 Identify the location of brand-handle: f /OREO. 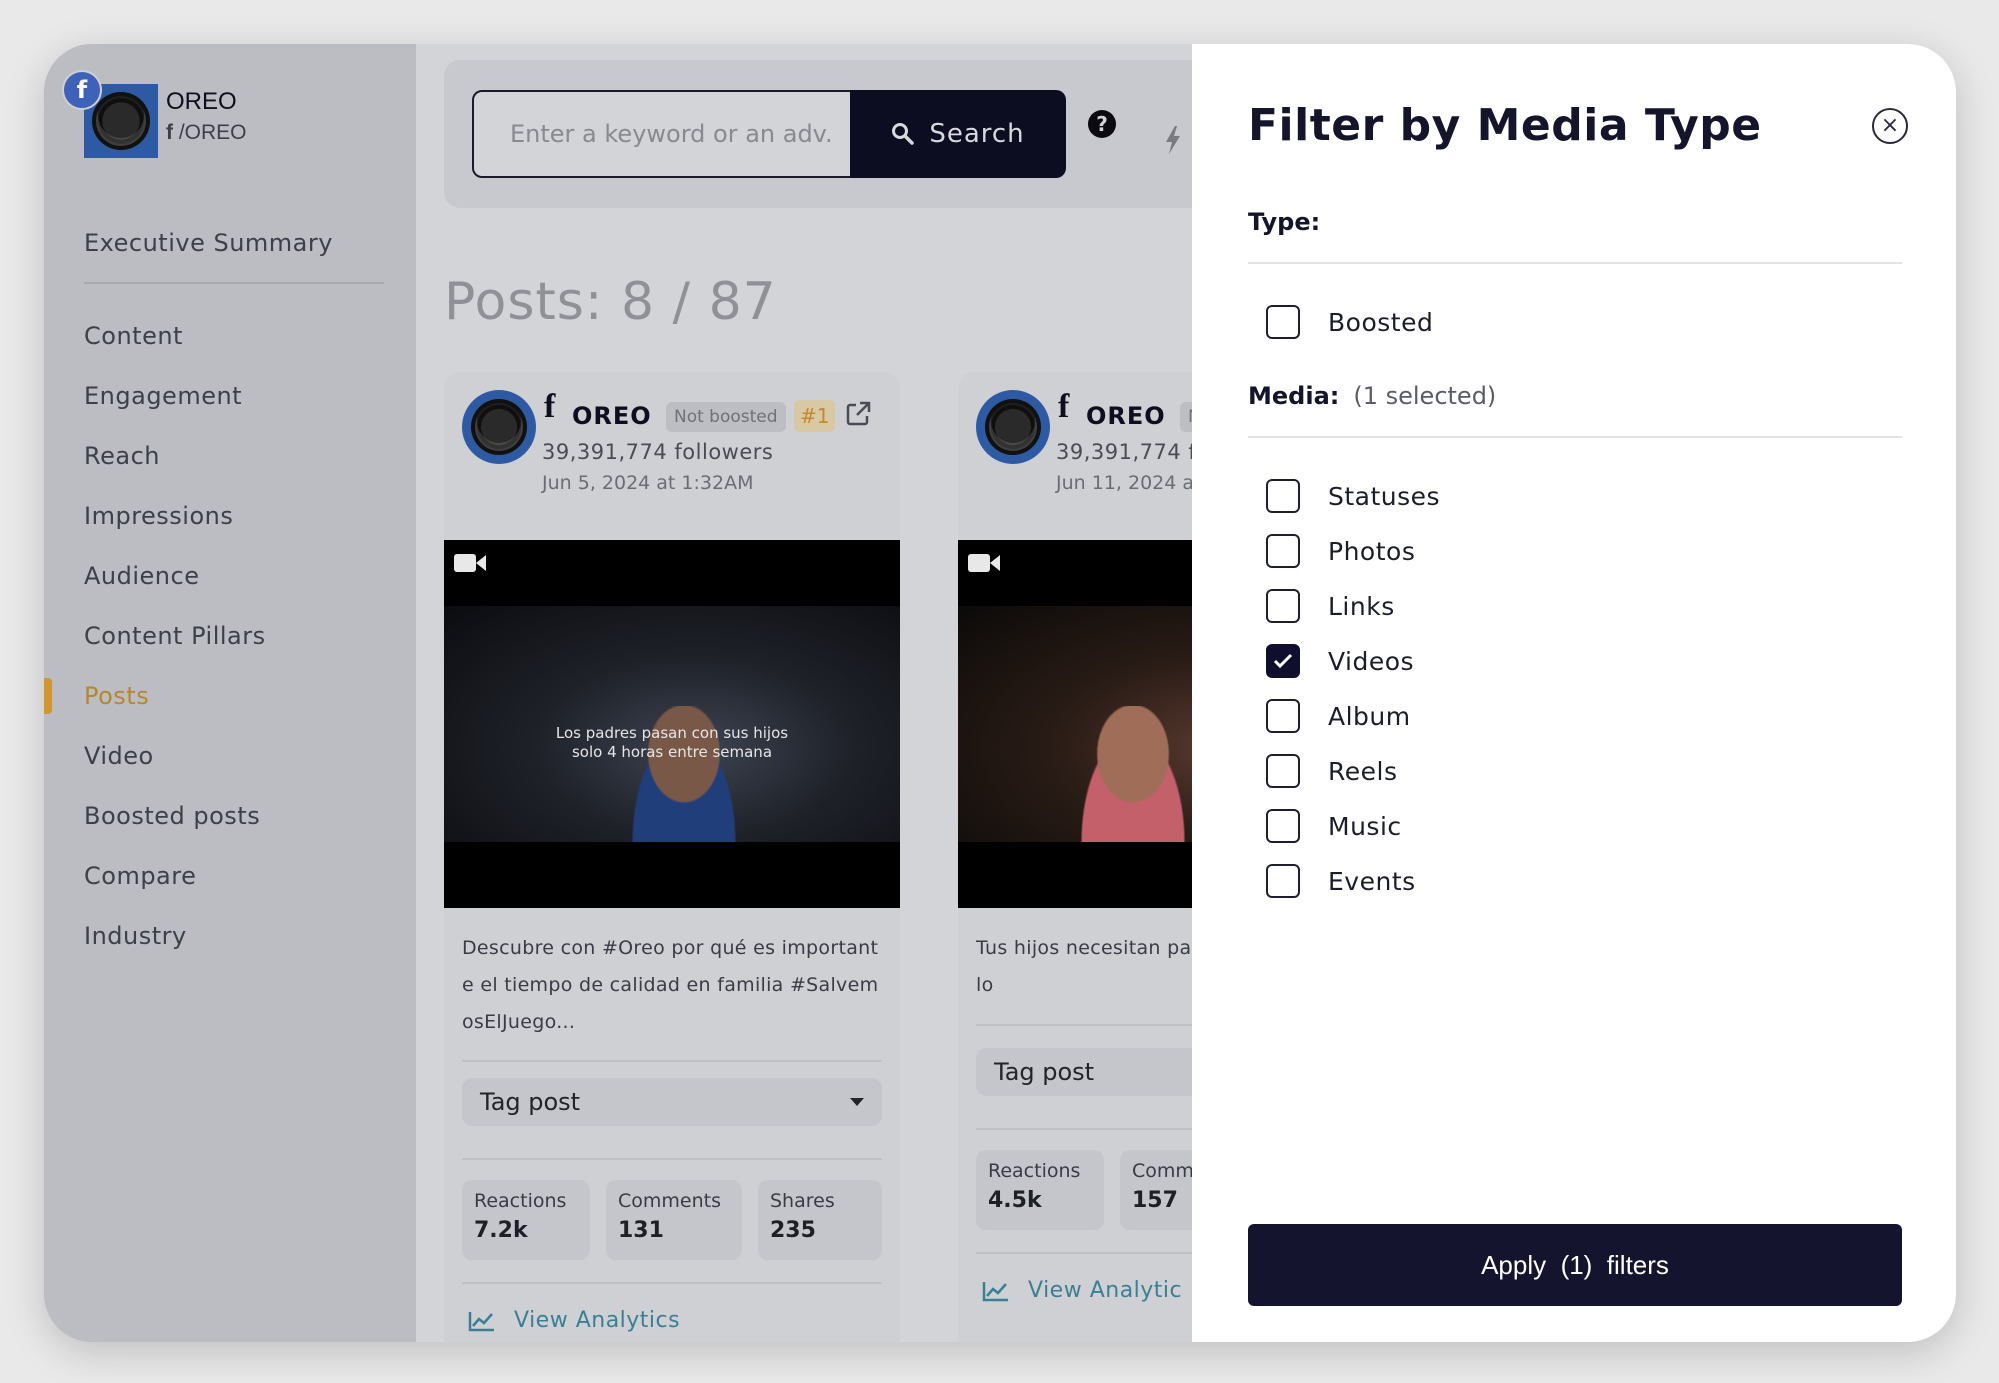
(206, 133).